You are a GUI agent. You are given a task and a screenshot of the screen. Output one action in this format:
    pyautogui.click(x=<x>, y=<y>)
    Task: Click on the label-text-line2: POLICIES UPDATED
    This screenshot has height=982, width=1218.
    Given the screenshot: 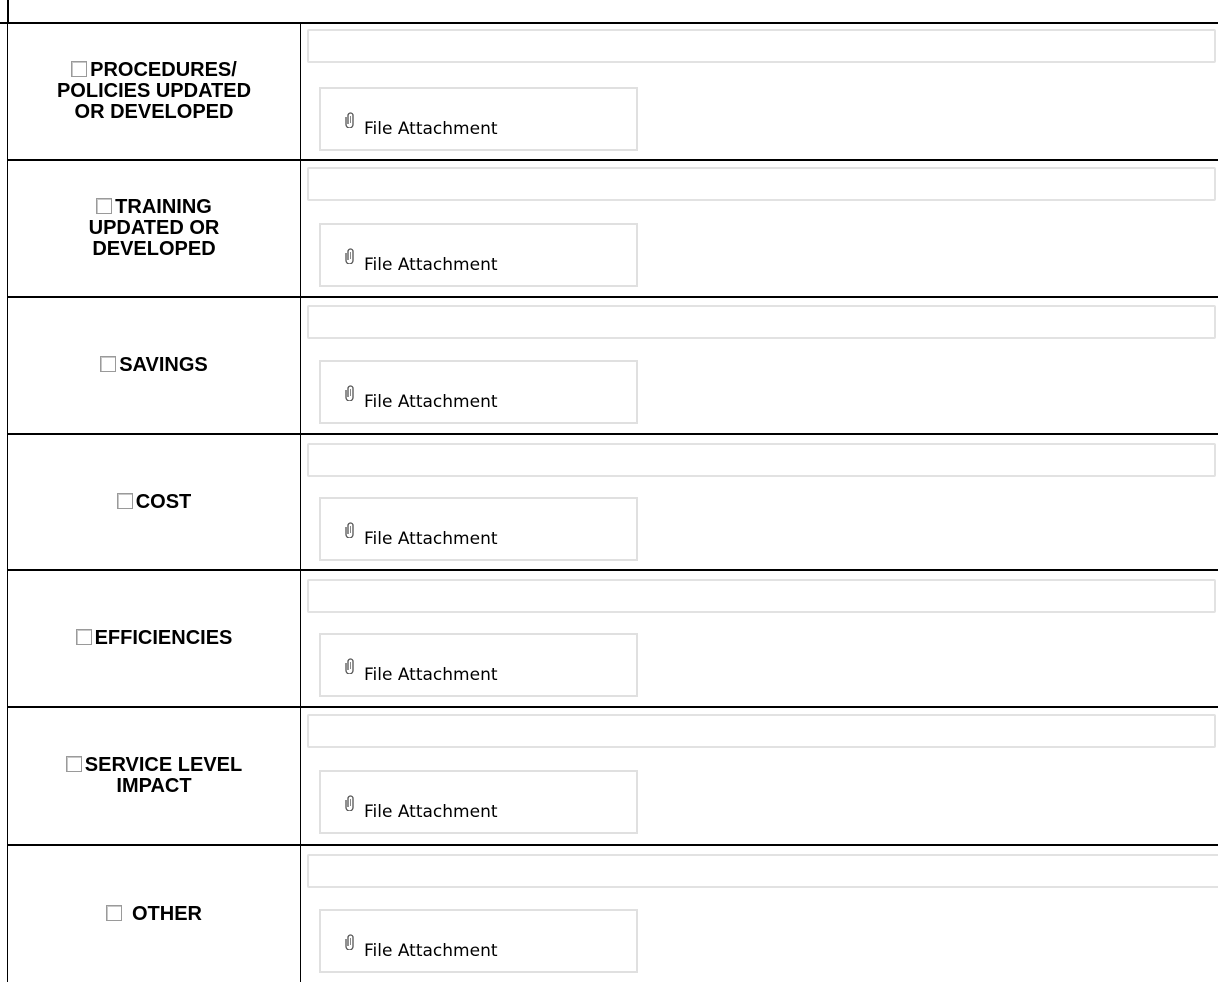 What is the action you would take?
    pyautogui.click(x=154, y=91)
    